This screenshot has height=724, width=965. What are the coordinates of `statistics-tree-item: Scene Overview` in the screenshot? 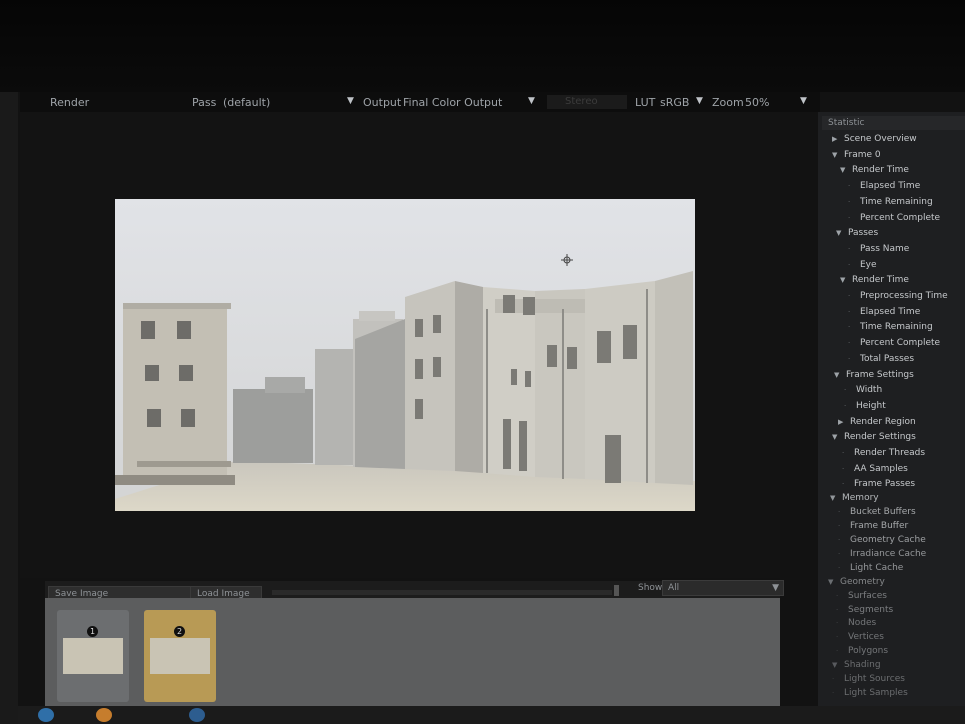 It's located at (880, 139).